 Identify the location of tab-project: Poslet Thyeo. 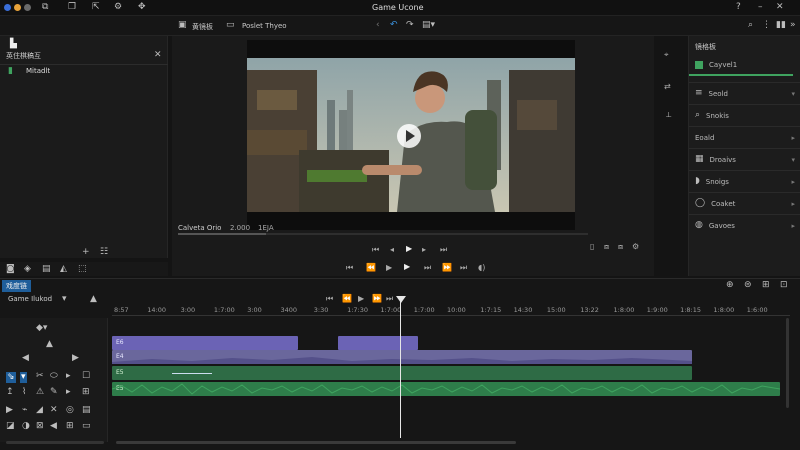
(264, 26).